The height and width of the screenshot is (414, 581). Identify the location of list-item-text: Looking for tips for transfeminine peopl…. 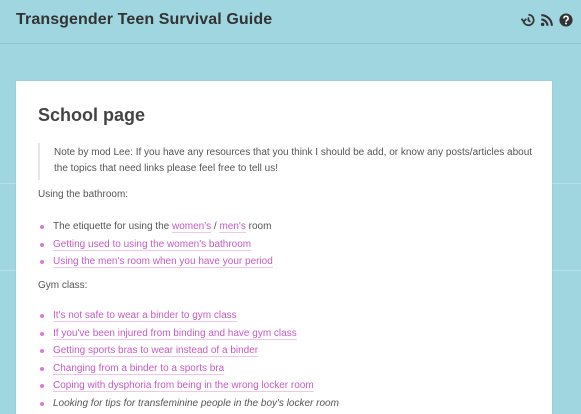
(196, 403).